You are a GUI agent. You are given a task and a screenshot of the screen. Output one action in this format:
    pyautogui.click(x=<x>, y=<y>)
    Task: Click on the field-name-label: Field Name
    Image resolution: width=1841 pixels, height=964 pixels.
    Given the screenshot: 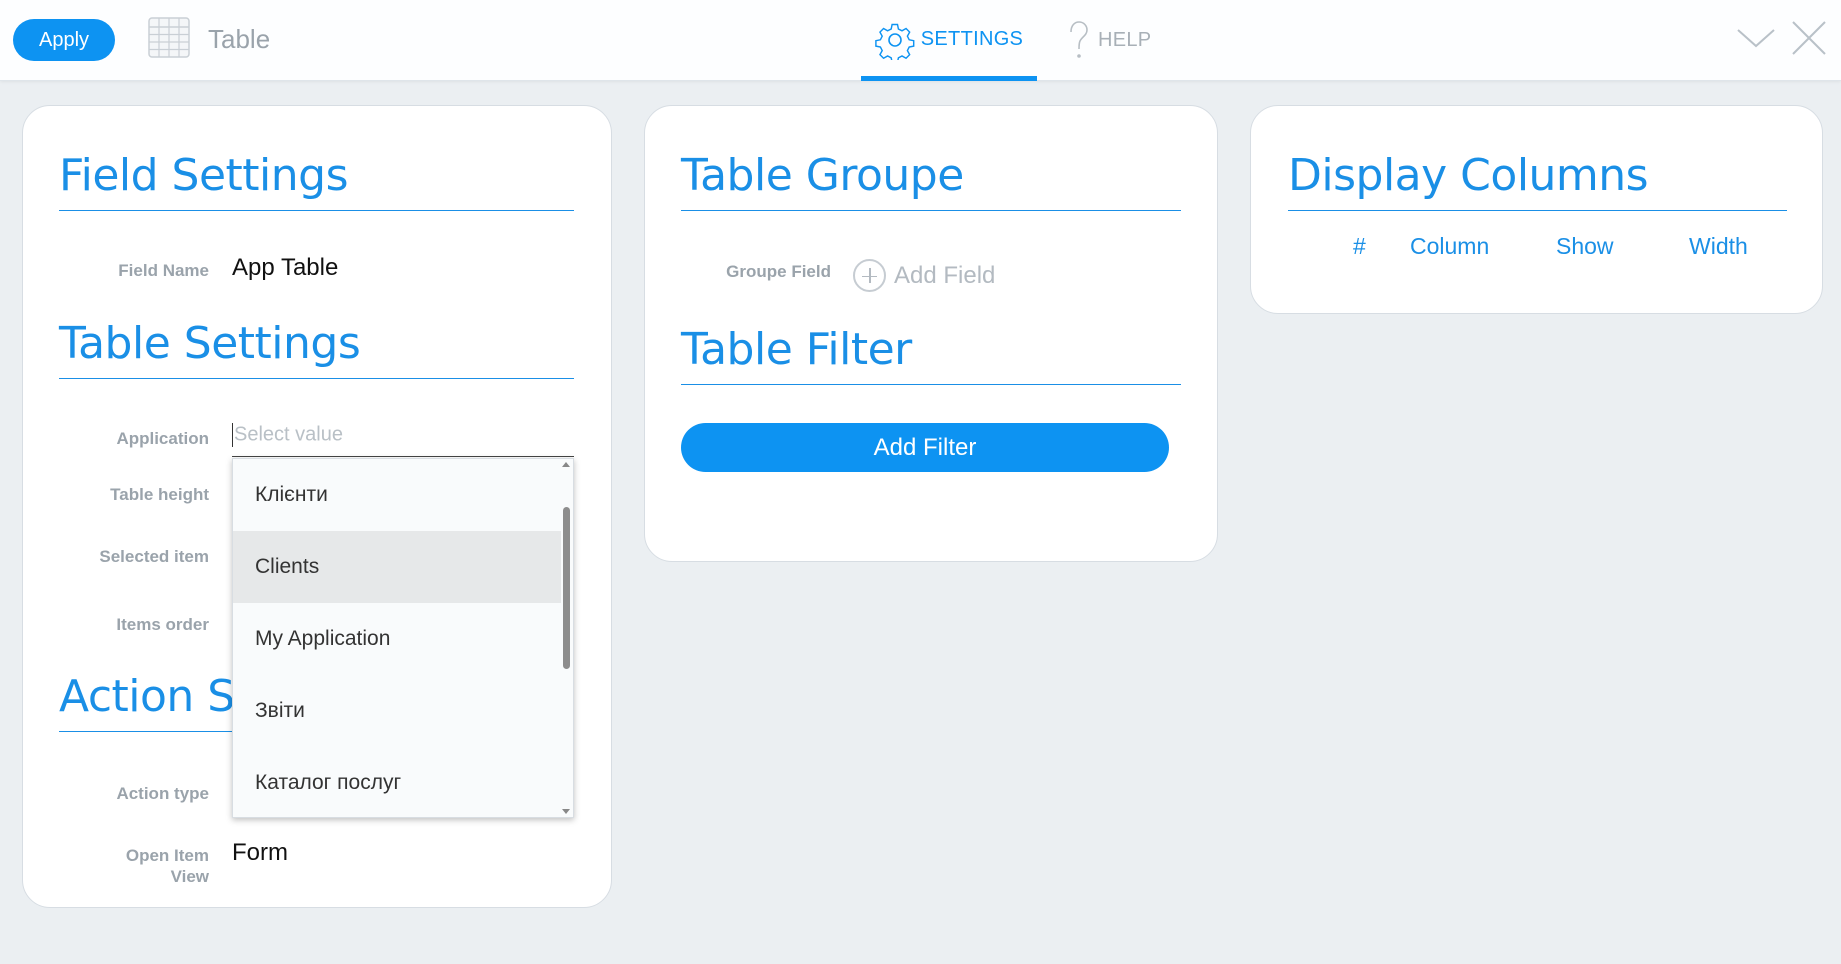 What is the action you would take?
    pyautogui.click(x=163, y=270)
    